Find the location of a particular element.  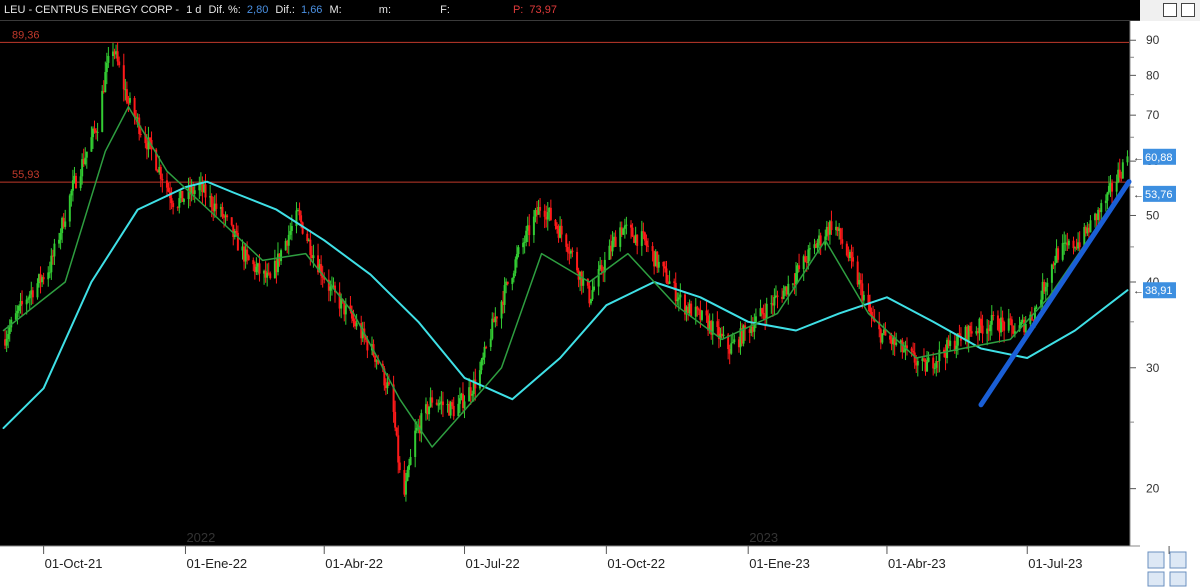

y-tick-label: 20 is located at coordinates (1153, 489).